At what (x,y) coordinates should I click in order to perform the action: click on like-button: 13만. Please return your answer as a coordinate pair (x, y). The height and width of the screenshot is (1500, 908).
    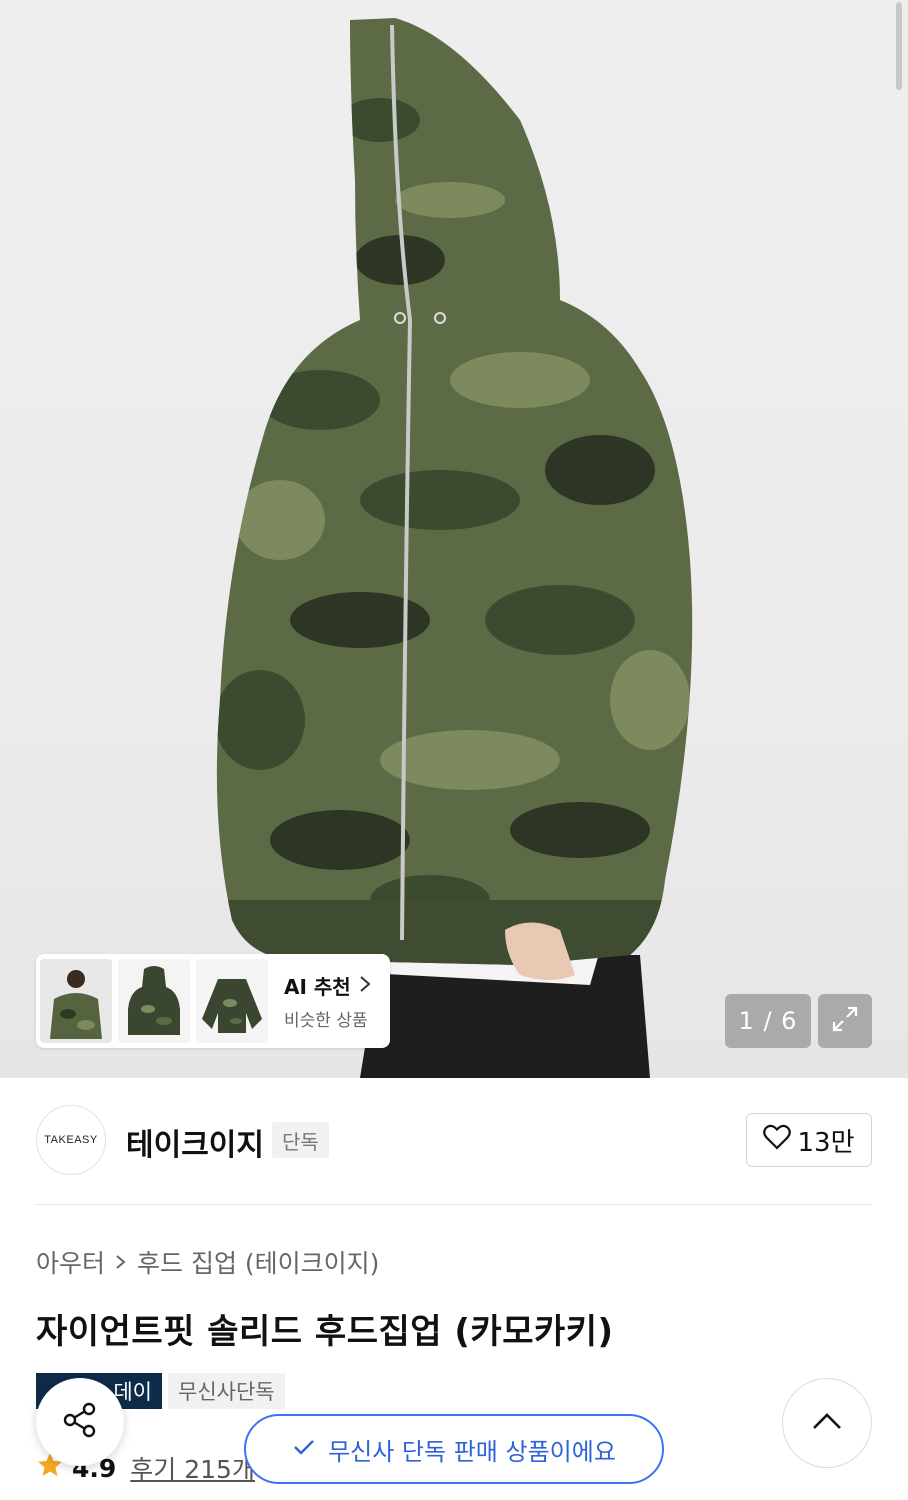
    Looking at the image, I should click on (809, 1140).